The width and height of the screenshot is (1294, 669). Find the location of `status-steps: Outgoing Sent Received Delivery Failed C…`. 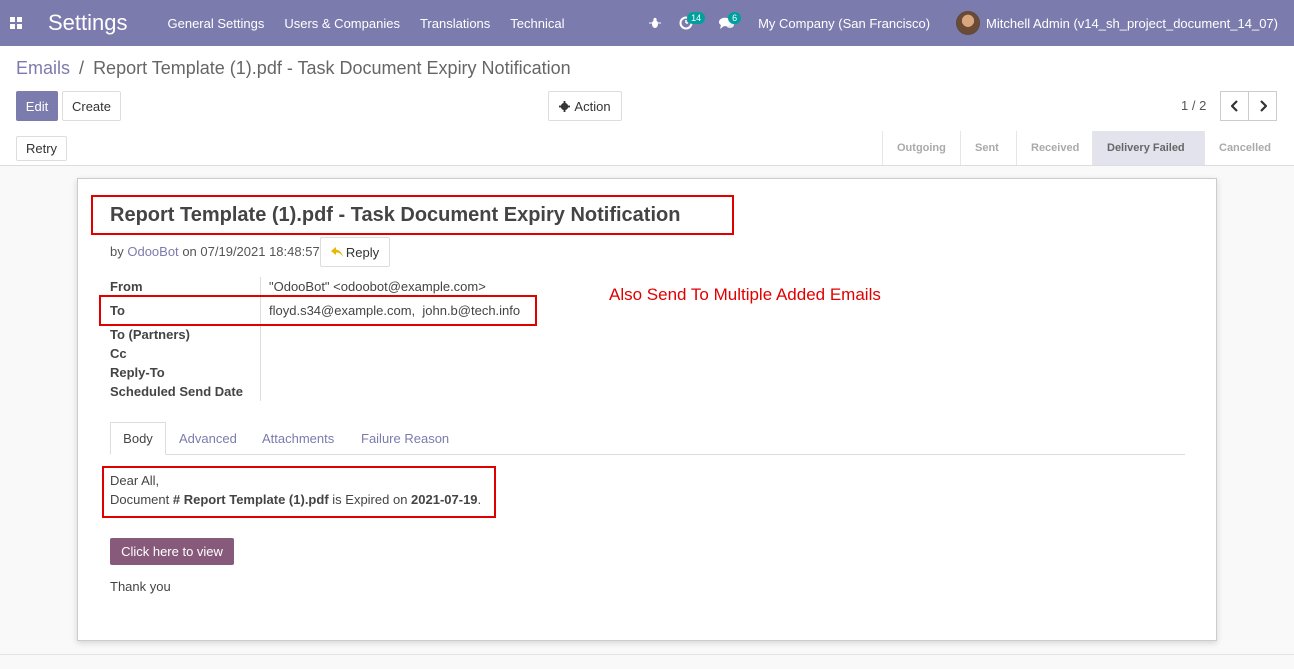

status-steps: Outgoing Sent Received Delivery Failed C… is located at coordinates (1088, 148).